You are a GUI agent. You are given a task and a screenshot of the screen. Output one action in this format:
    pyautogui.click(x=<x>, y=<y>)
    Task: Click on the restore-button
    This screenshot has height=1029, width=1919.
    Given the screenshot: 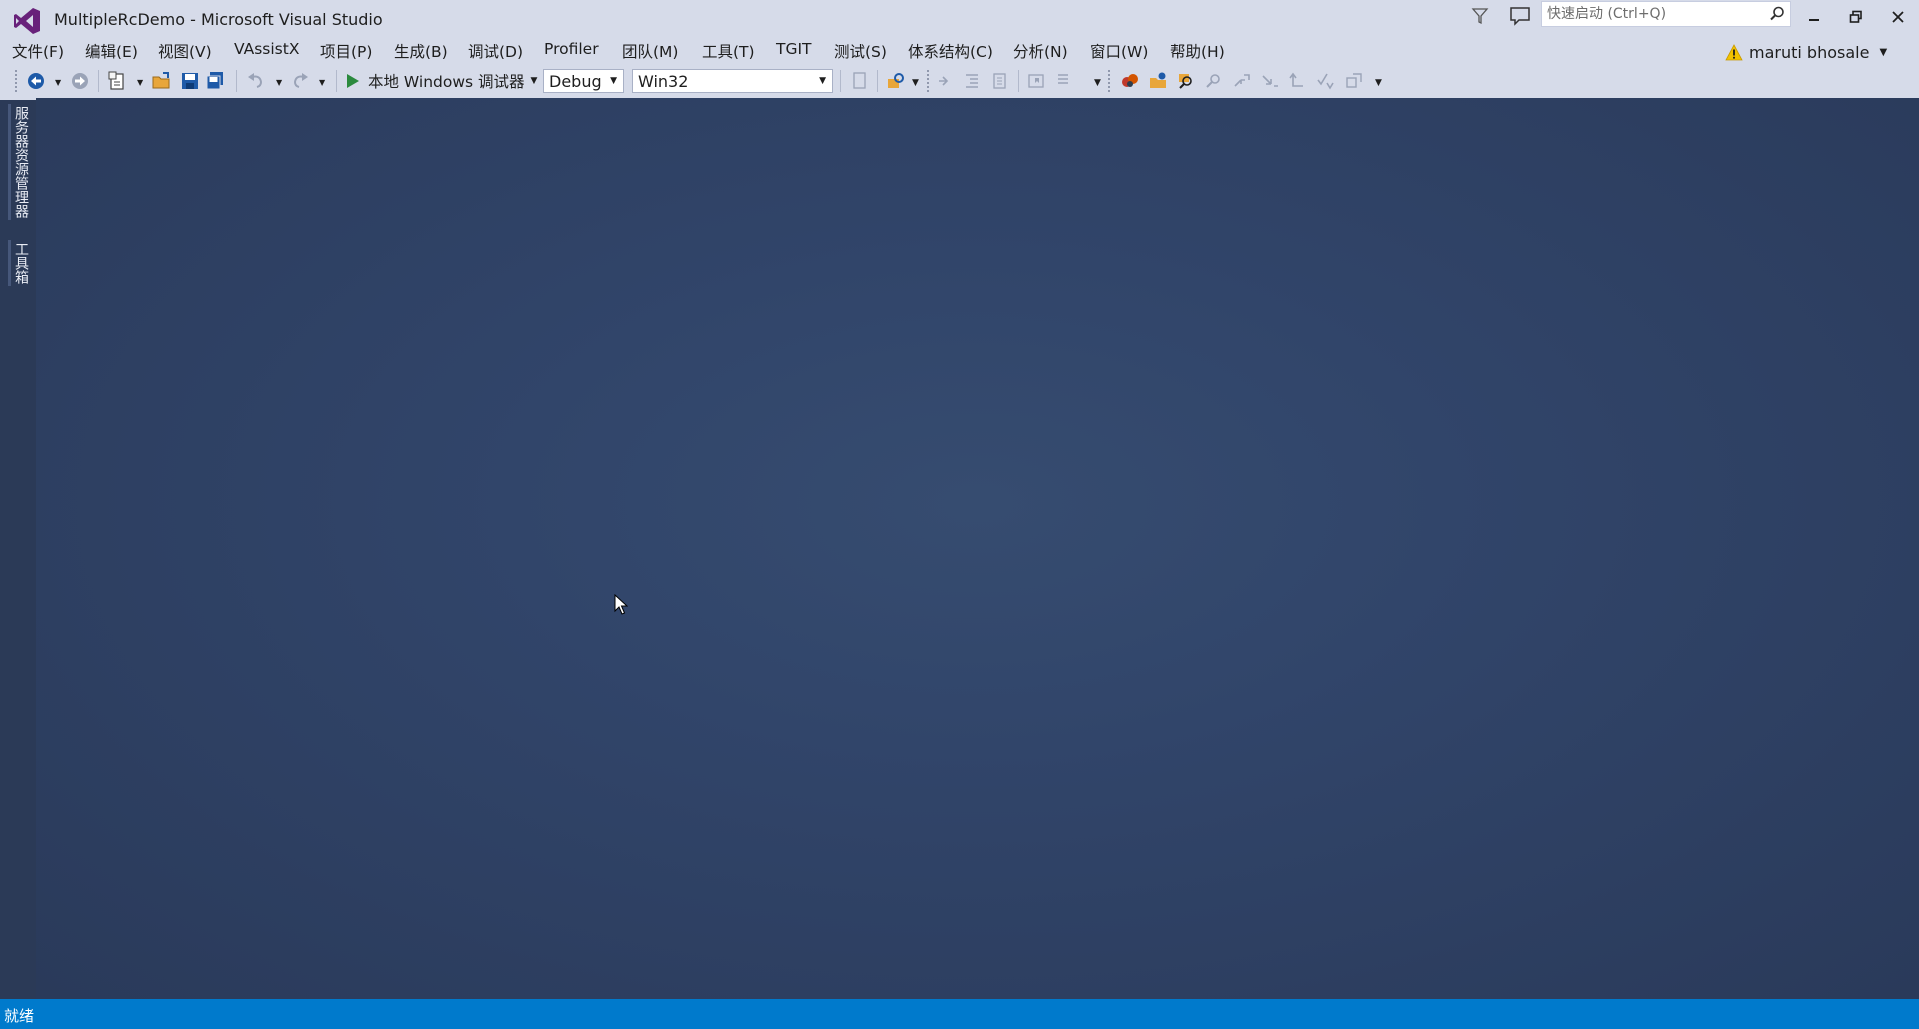 What is the action you would take?
    pyautogui.click(x=1856, y=17)
    